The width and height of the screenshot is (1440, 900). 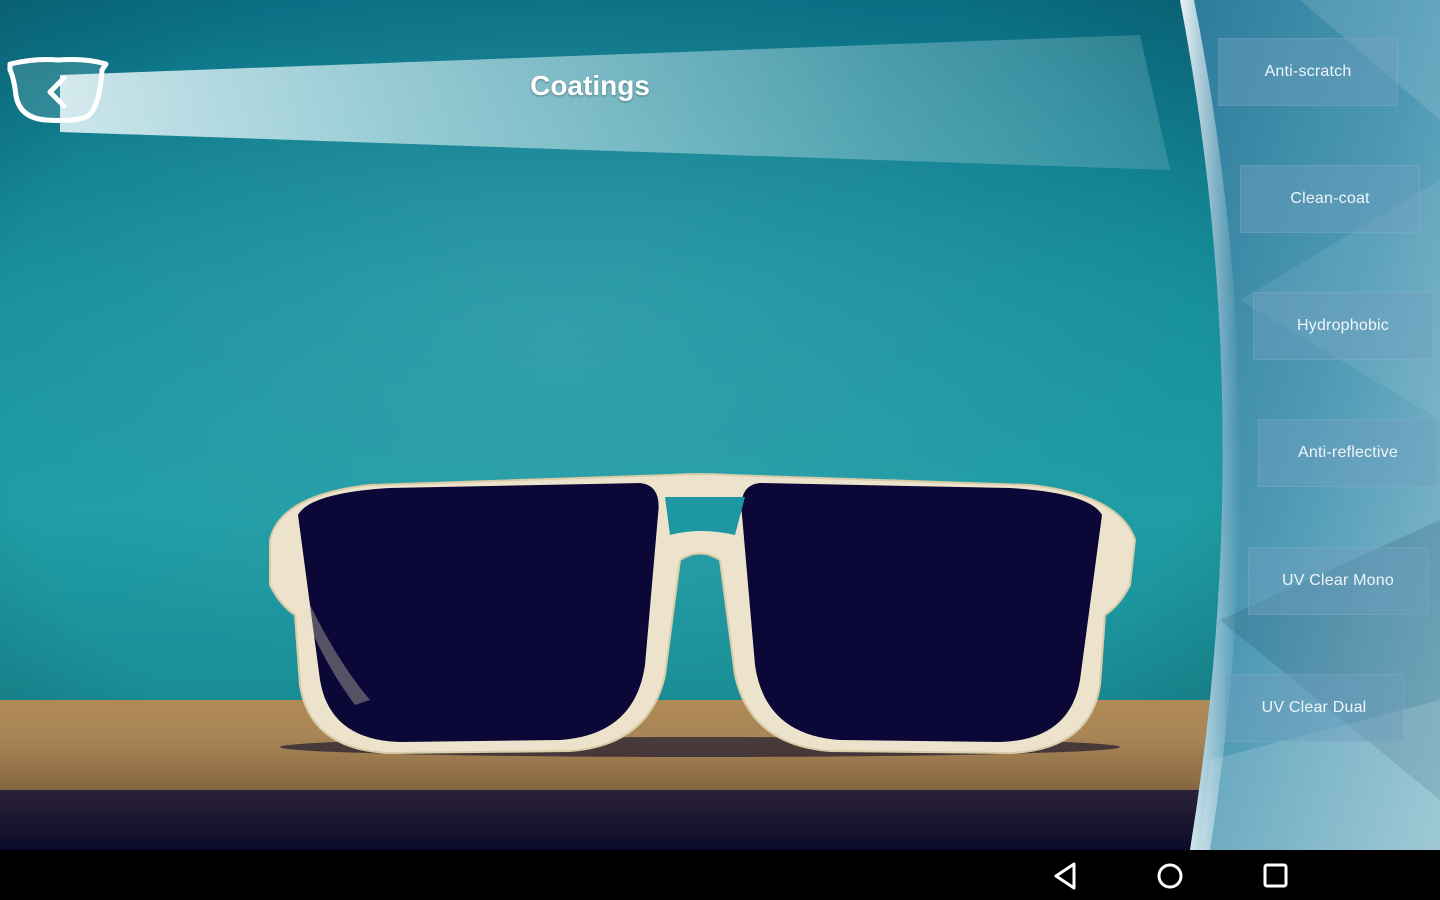 I want to click on coating-clean-coat-button: Clean-coat, so click(x=1330, y=199).